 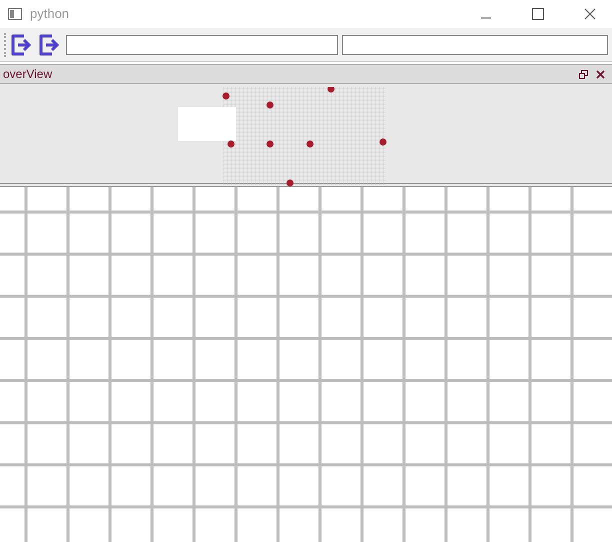 I want to click on panel-title: overView, so click(x=28, y=74).